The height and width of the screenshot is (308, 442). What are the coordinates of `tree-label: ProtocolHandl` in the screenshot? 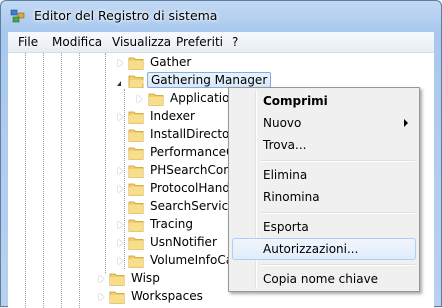 It's located at (192, 188).